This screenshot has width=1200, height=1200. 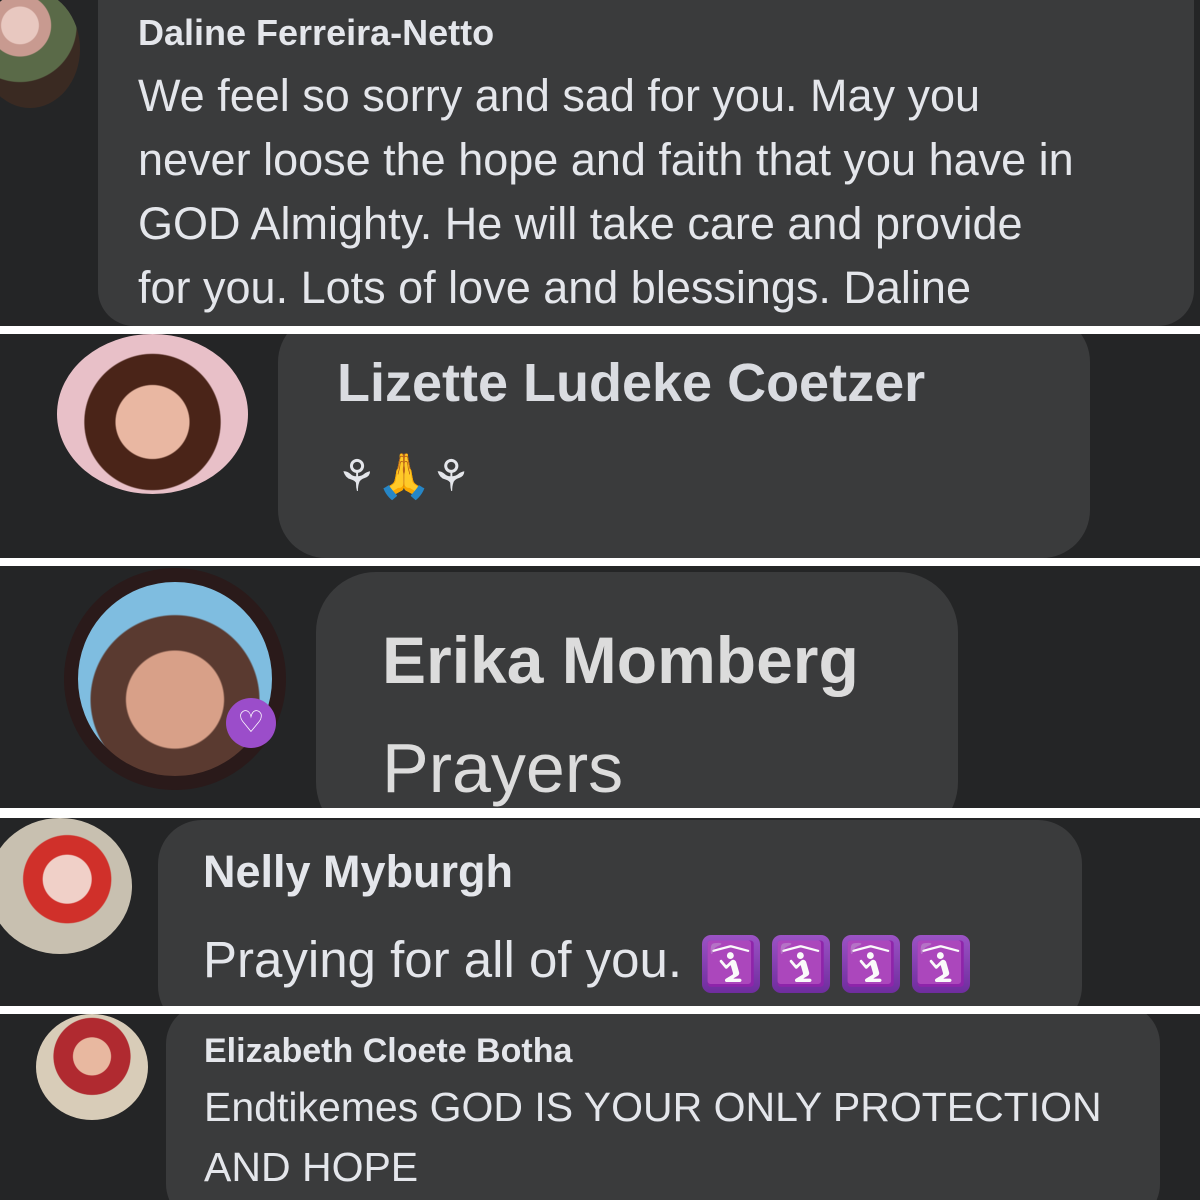 What do you see at coordinates (503, 768) in the screenshot?
I see `comment-text: Prayers` at bounding box center [503, 768].